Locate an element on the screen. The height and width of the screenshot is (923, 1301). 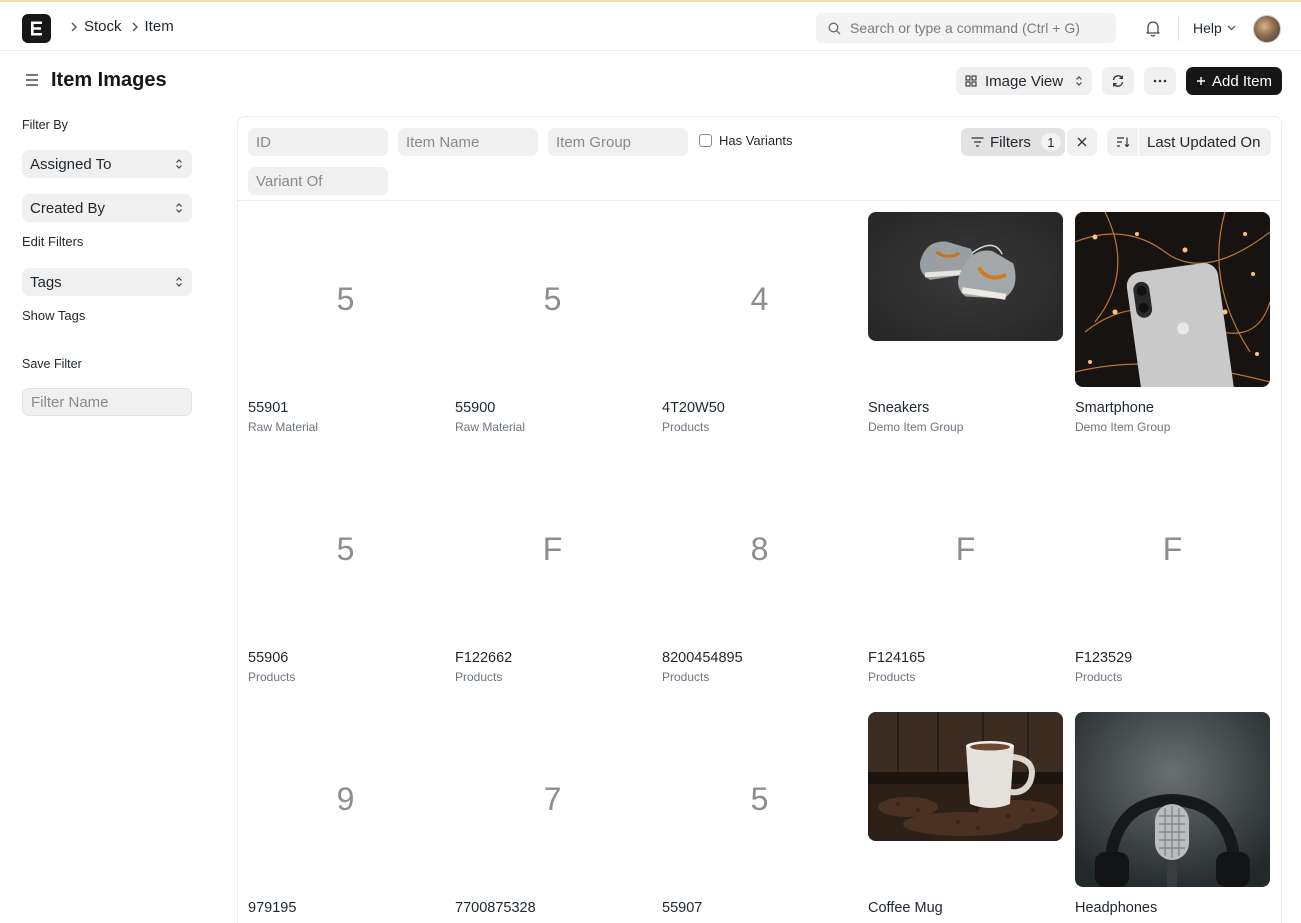
item-card: 5 55900 Raw Material is located at coordinates (552, 323).